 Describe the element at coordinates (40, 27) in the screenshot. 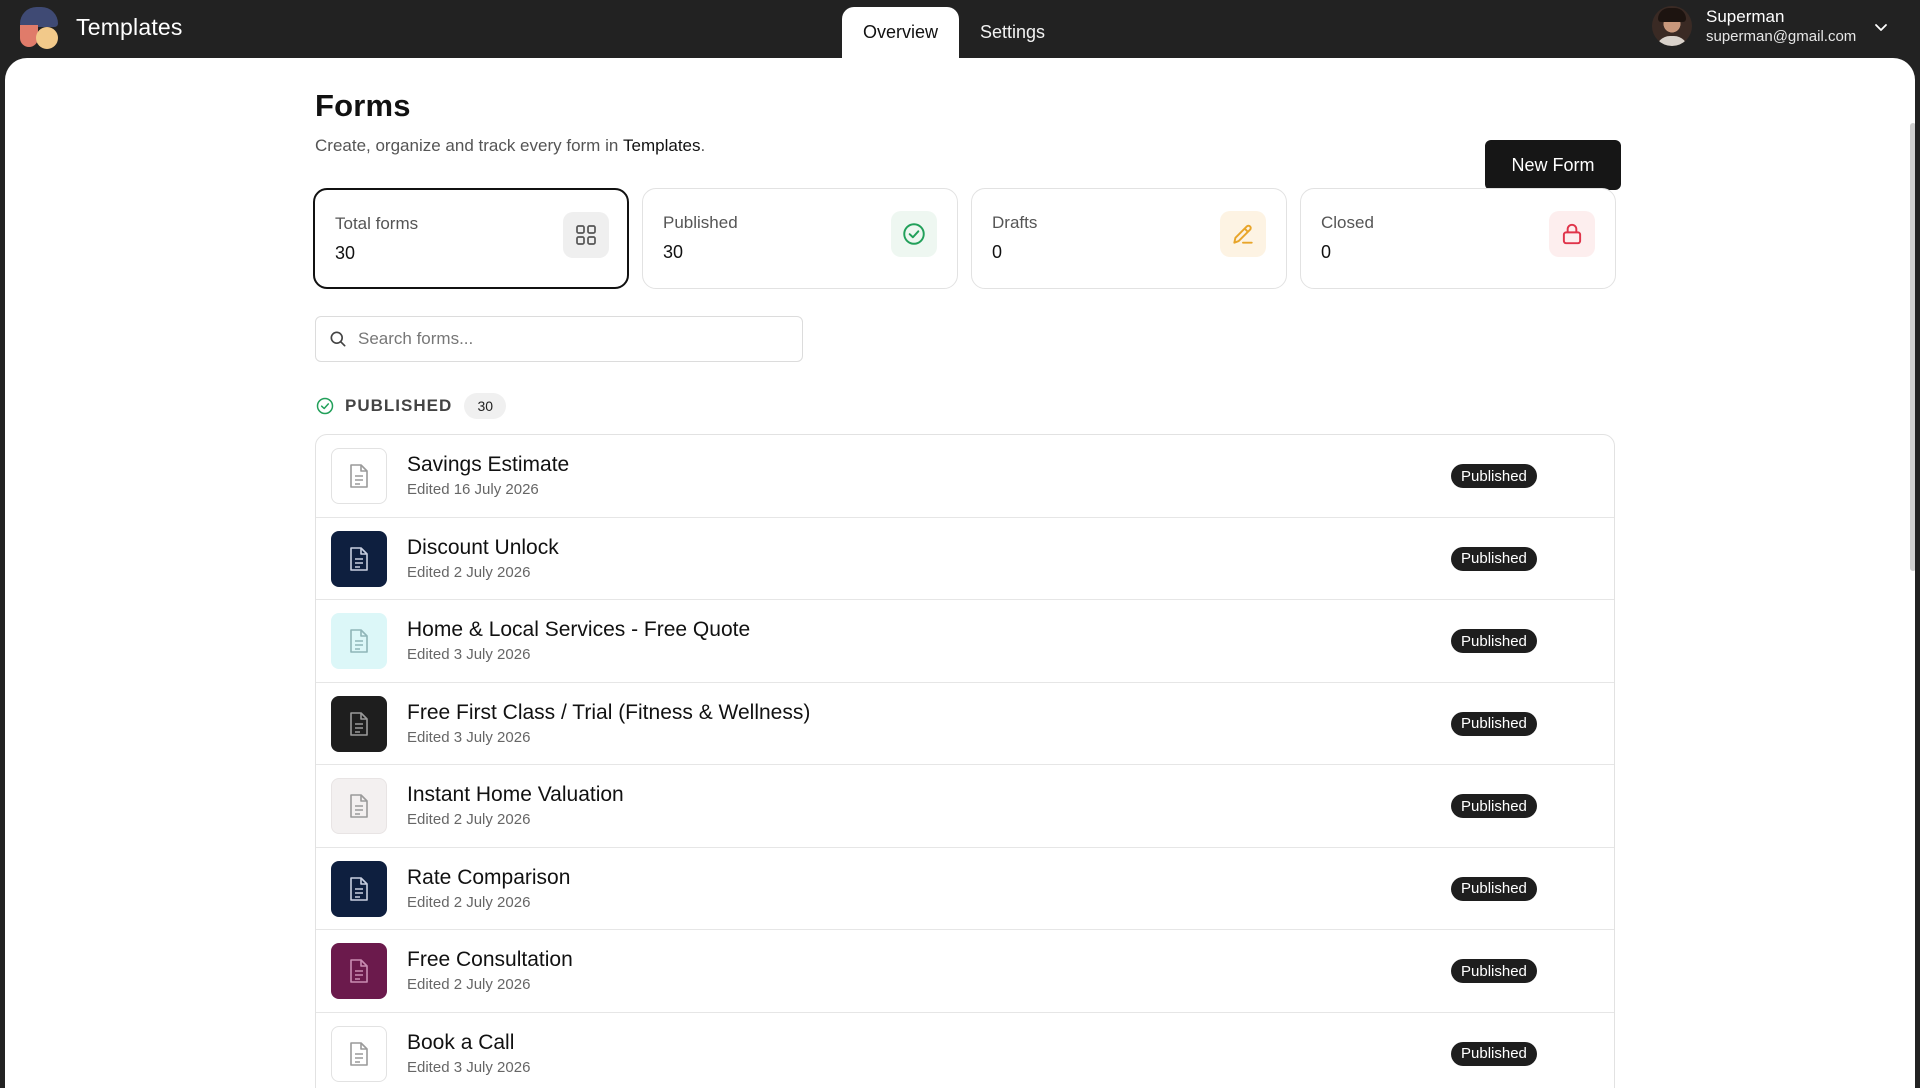

I see `app-logo` at that location.